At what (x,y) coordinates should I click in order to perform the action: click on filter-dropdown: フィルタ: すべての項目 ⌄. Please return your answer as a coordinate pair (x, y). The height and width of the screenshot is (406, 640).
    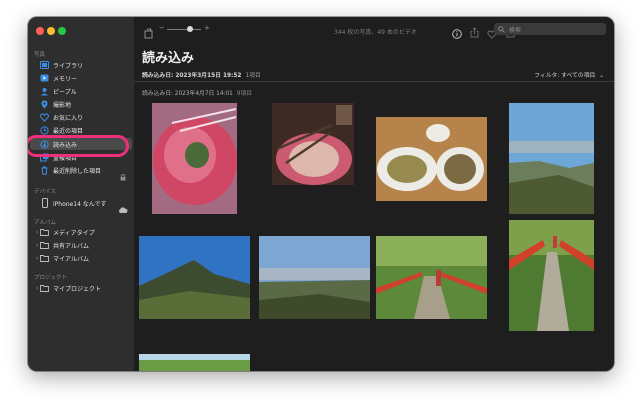
    Looking at the image, I should click on (569, 74).